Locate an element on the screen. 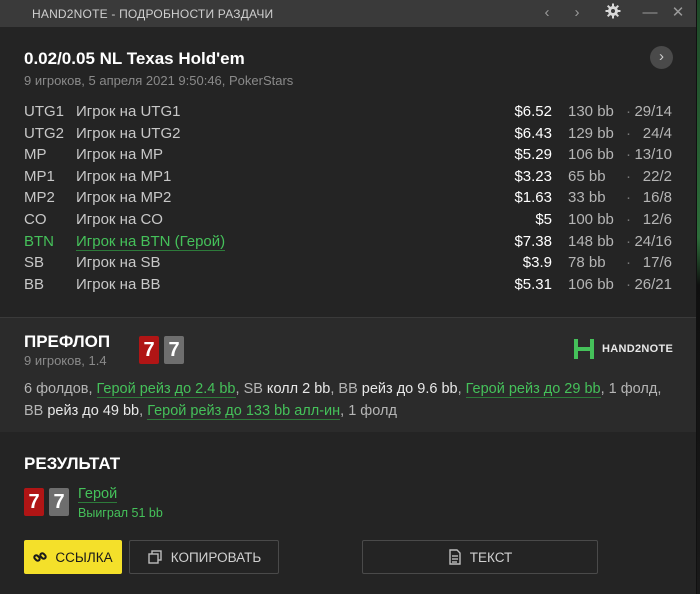 Image resolution: width=700 pixels, height=594 pixels. text-button: ТЕКСТ is located at coordinates (480, 557).